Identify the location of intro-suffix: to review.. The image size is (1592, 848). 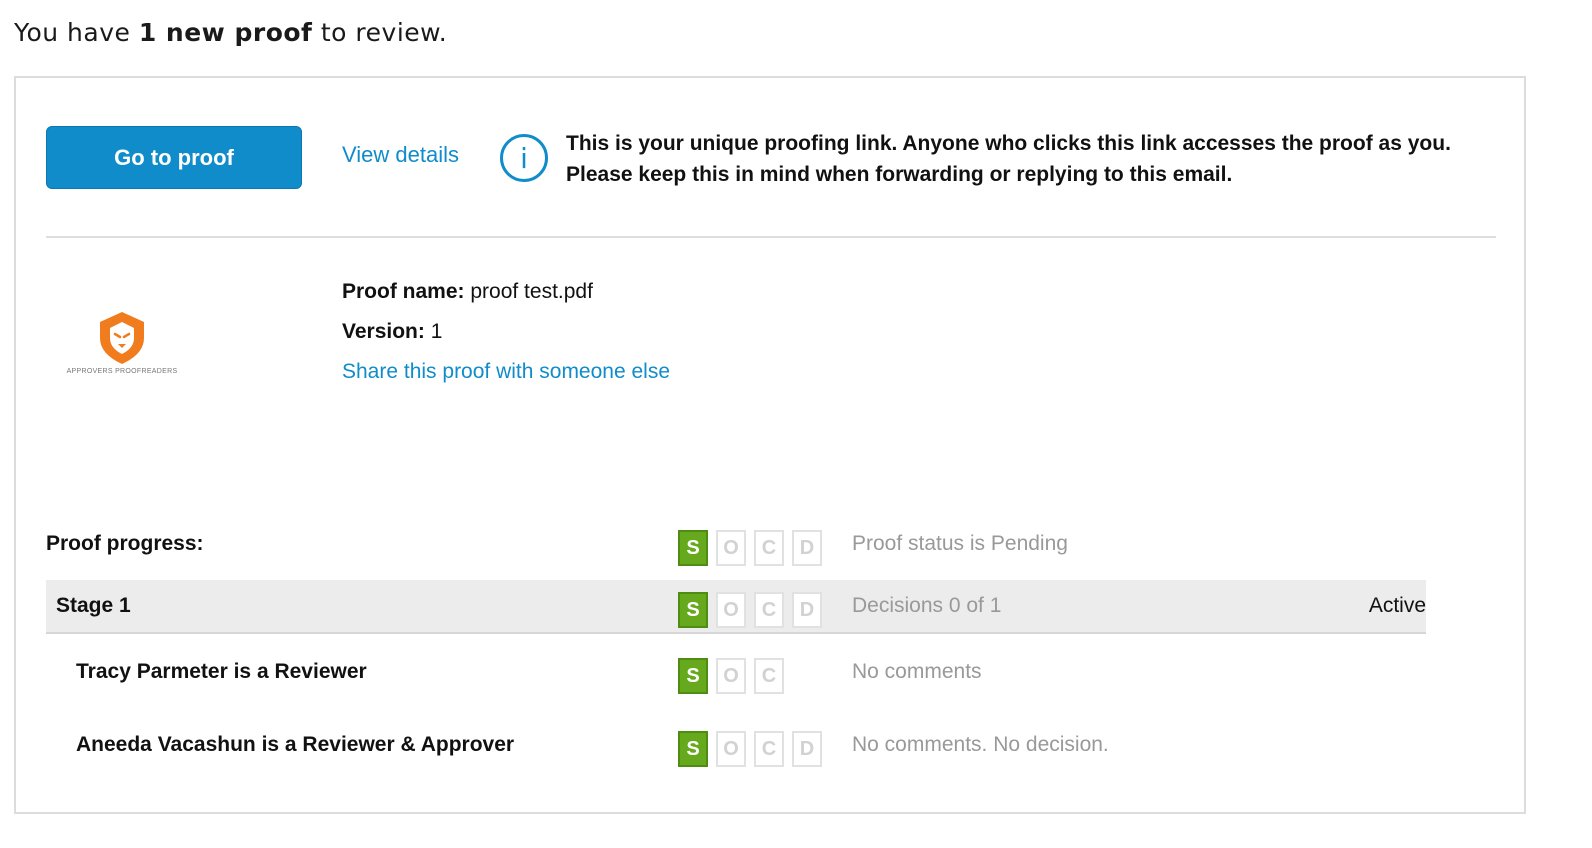
(380, 32).